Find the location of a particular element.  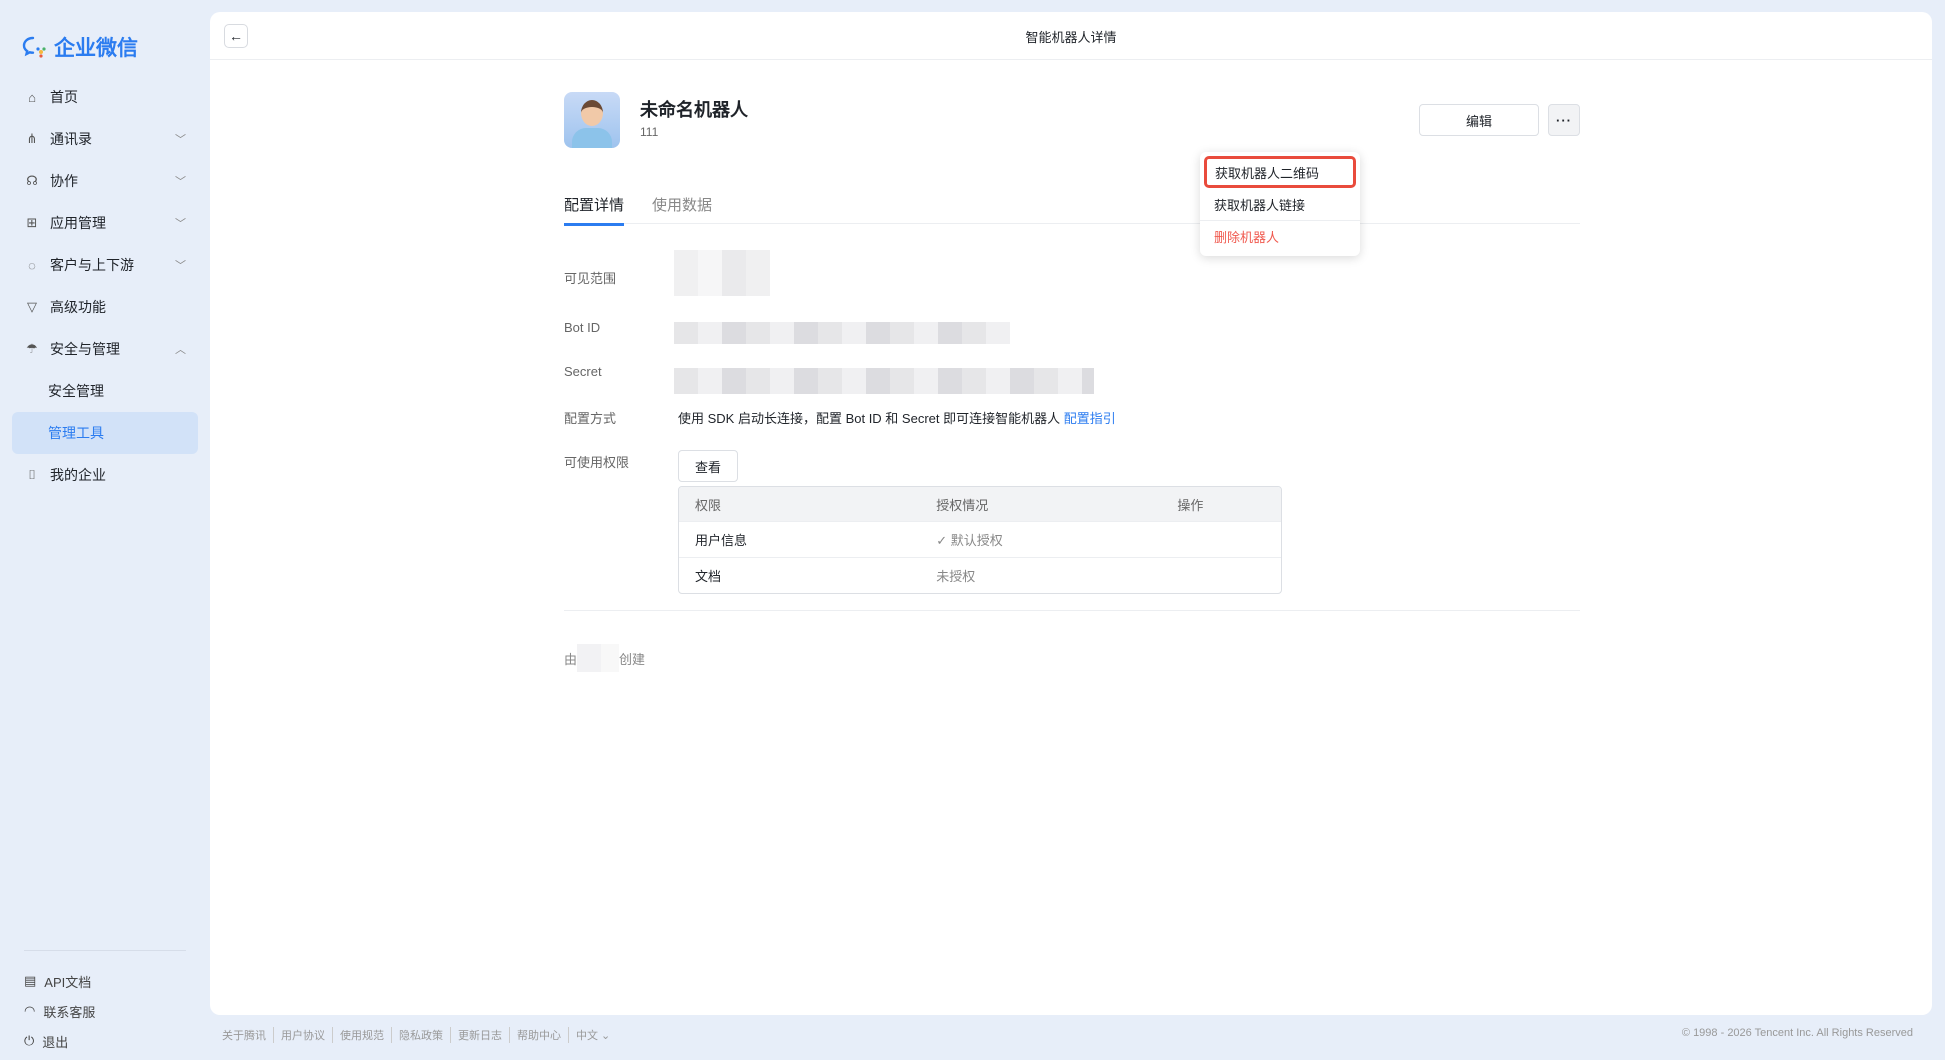

footer-link: 关于腾讯 is located at coordinates (247, 1035).